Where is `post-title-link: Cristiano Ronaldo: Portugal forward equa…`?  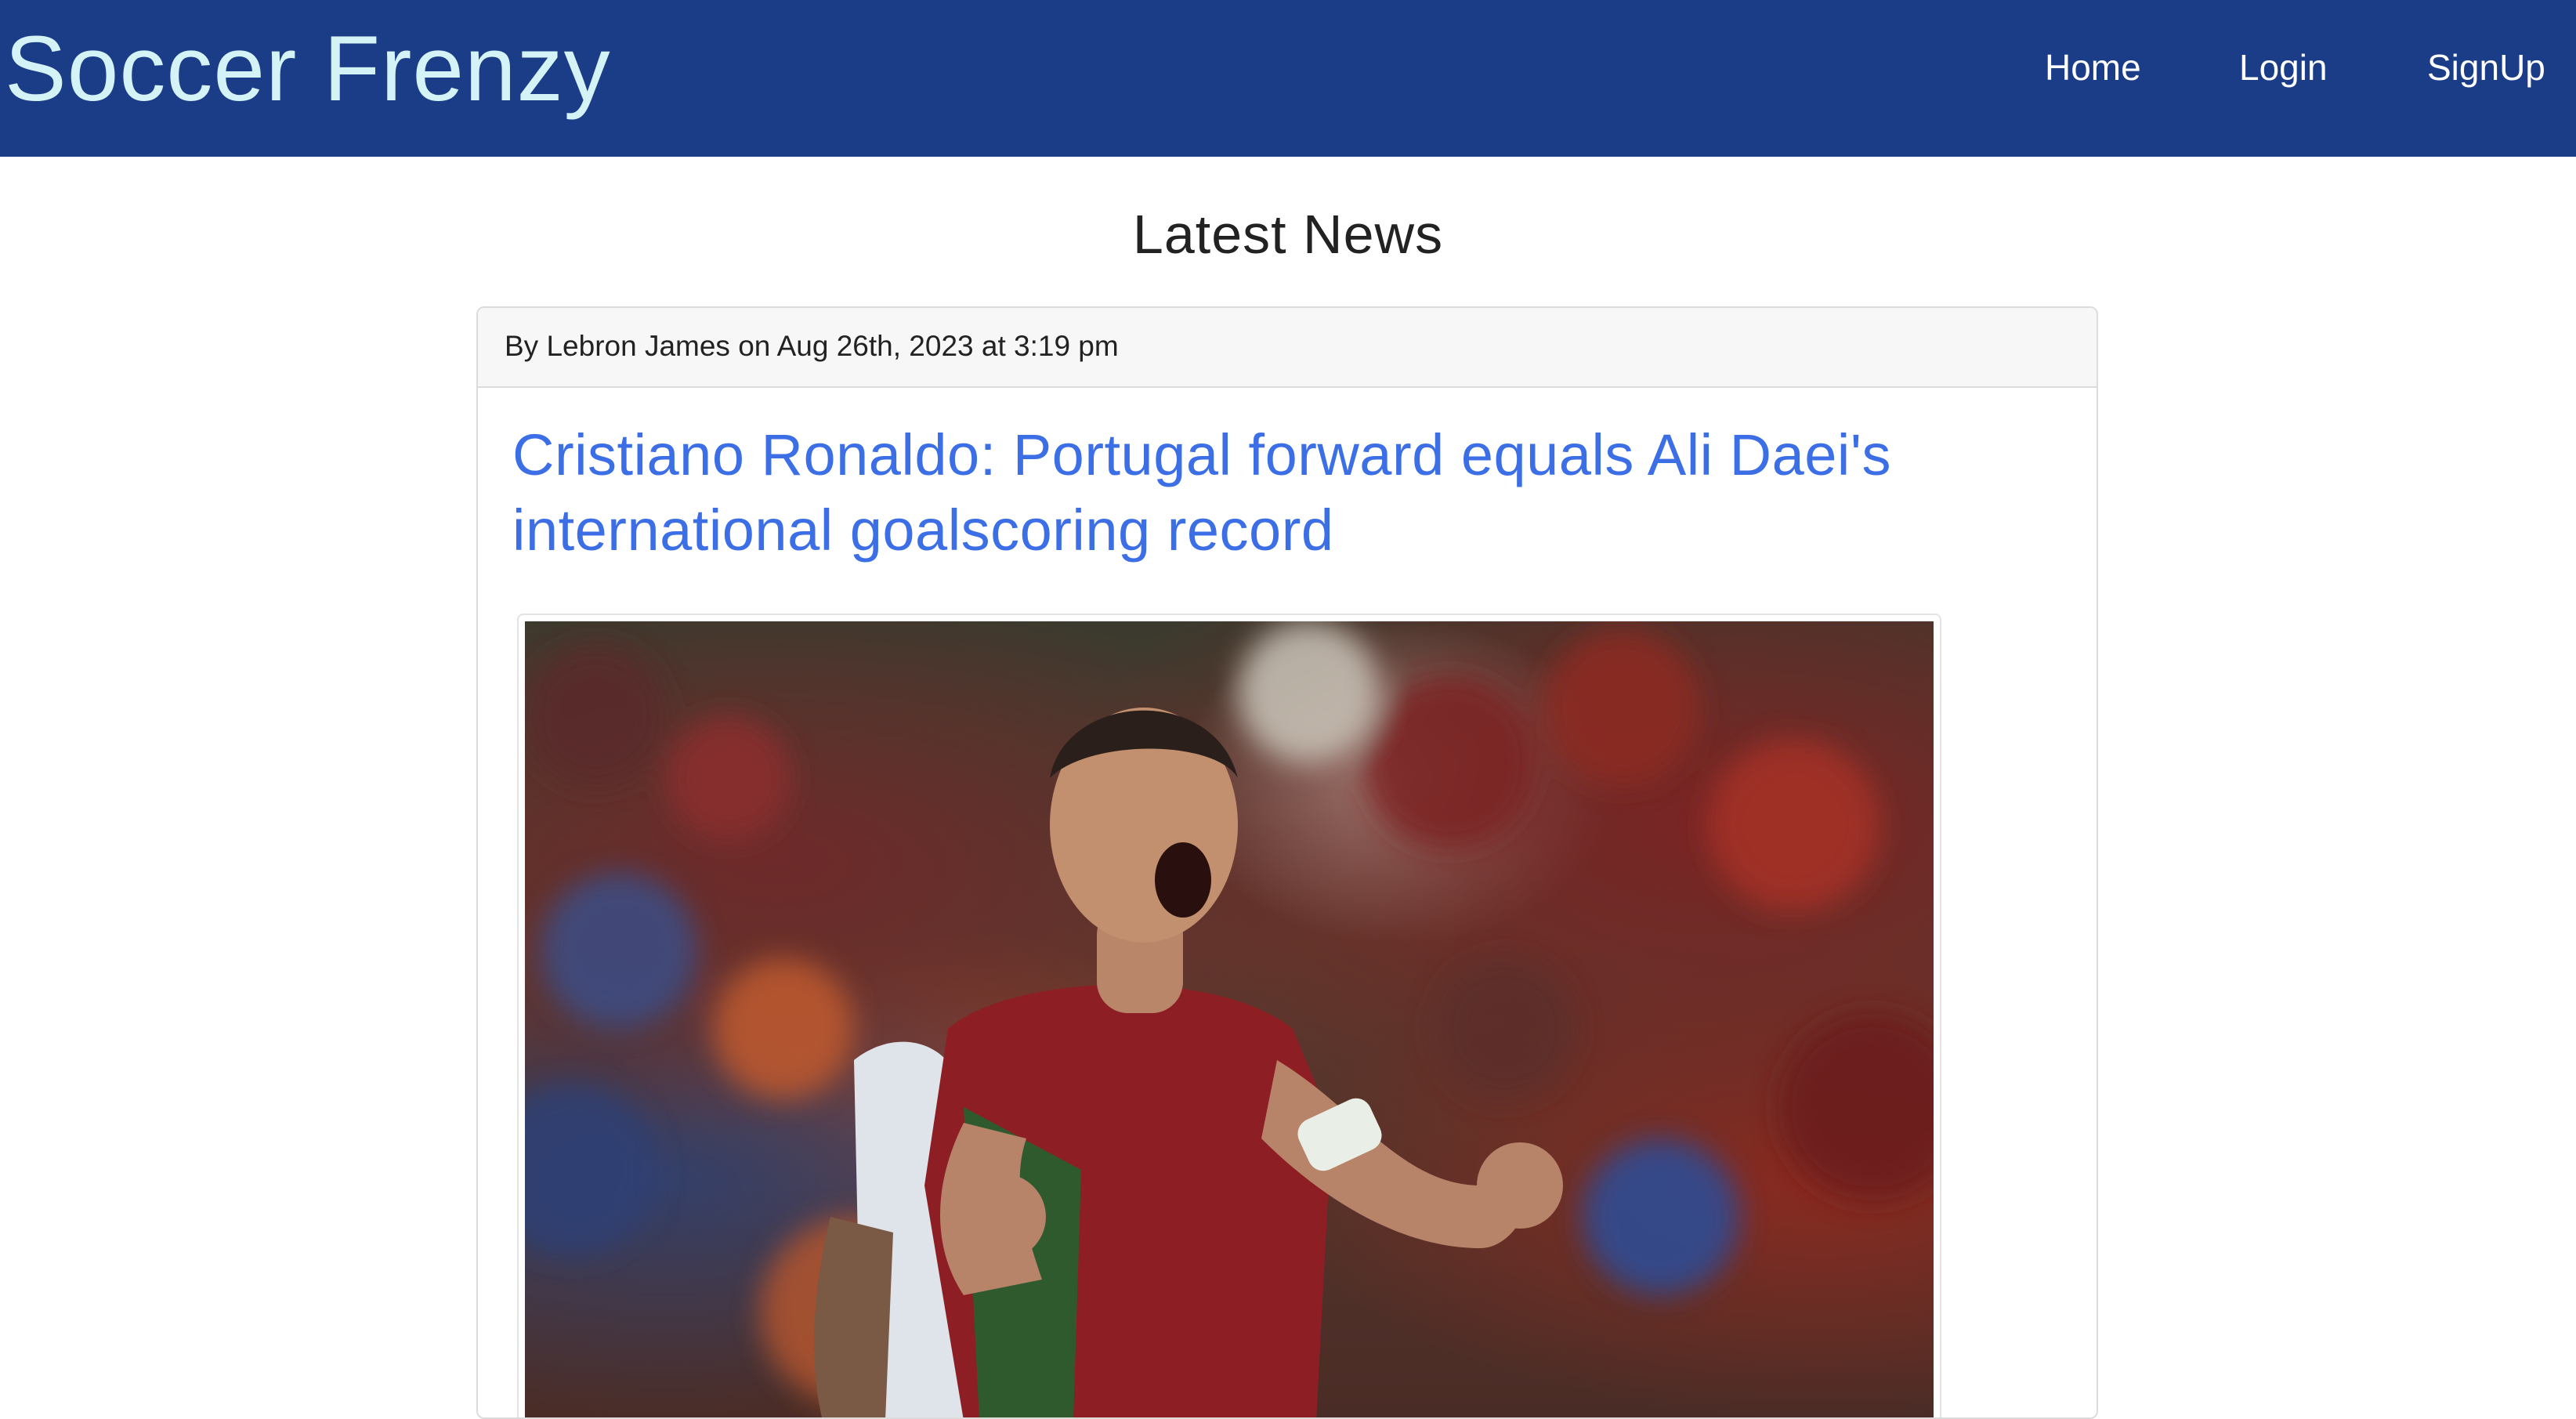
post-title-link: Cristiano Ronaldo: Portugal forward equa… is located at coordinates (1256, 493).